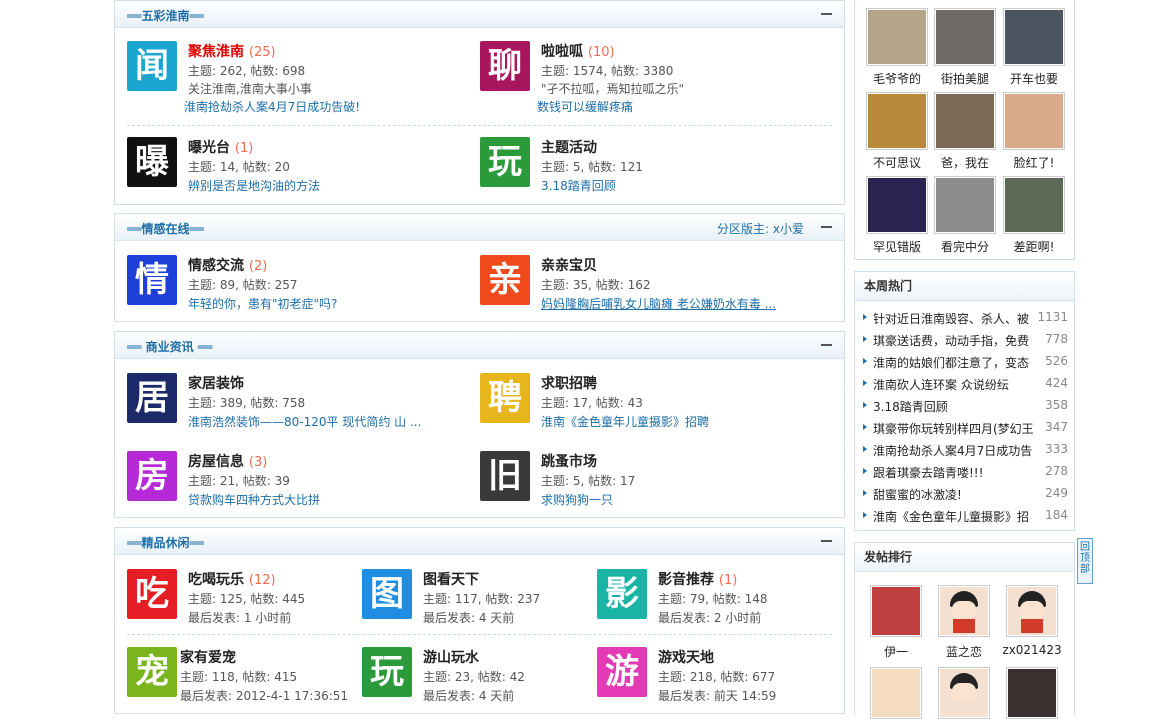 Image resolution: width=1161 pixels, height=725 pixels. What do you see at coordinates (965, 385) in the screenshot?
I see `hot-item: 淮南砍人连环案 众说纷纭 424` at bounding box center [965, 385].